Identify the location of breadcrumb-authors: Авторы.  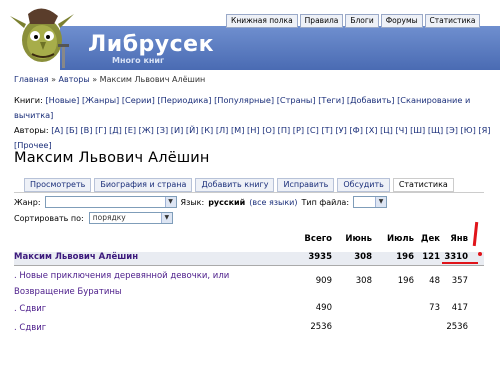
(74, 79).